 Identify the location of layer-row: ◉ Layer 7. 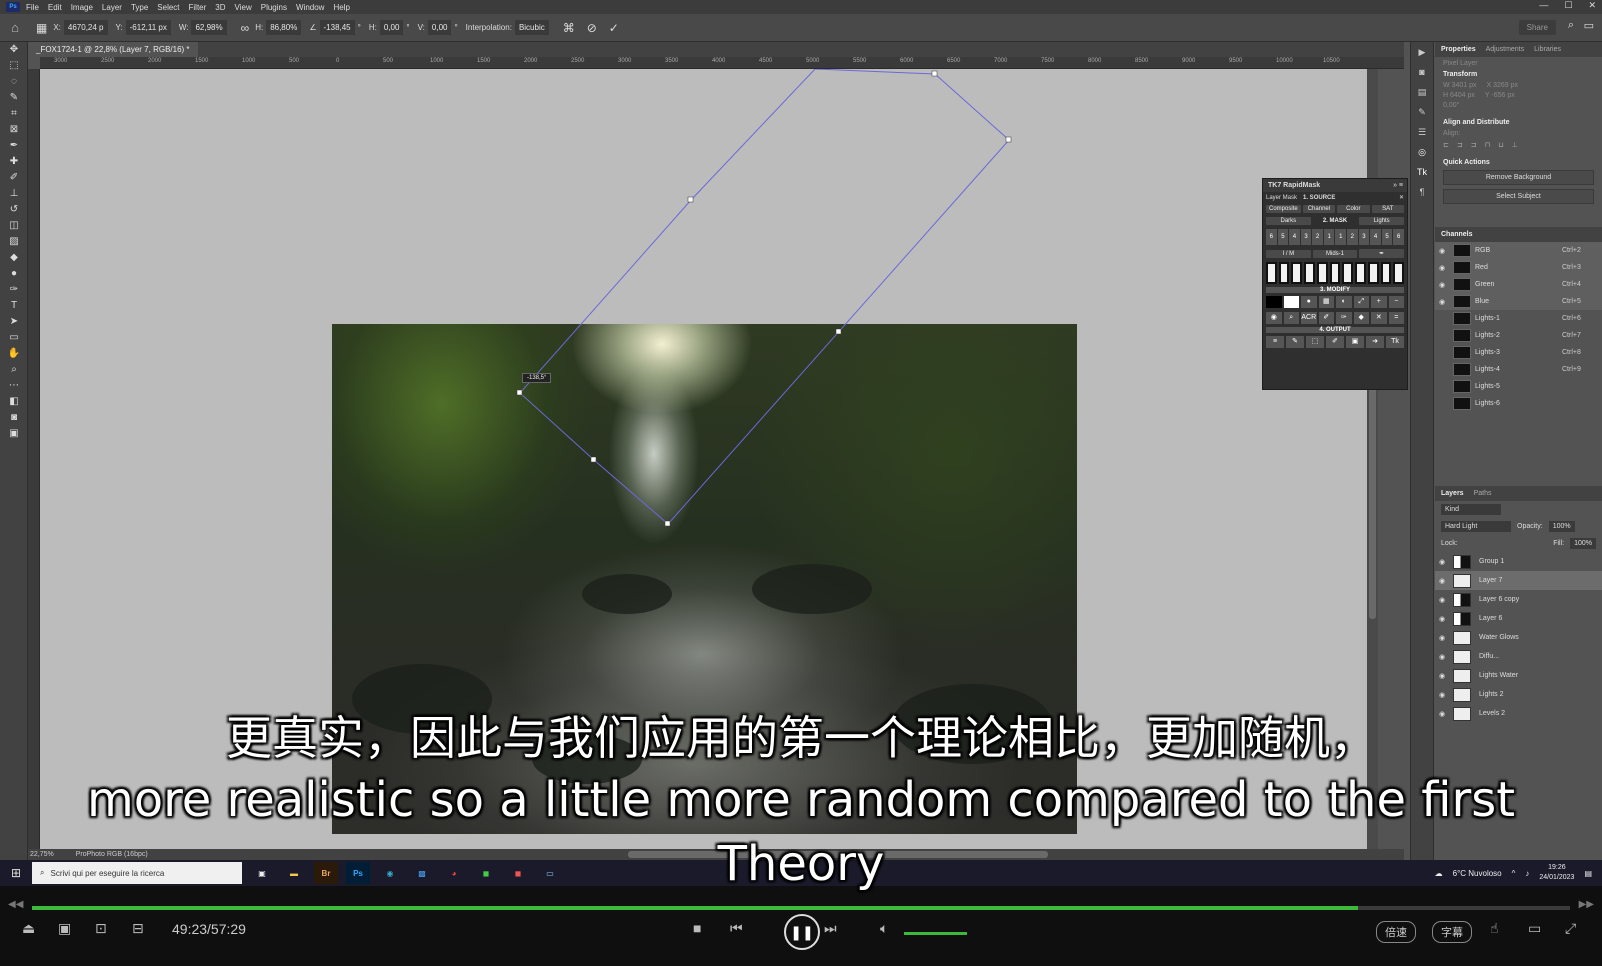
(1518, 580).